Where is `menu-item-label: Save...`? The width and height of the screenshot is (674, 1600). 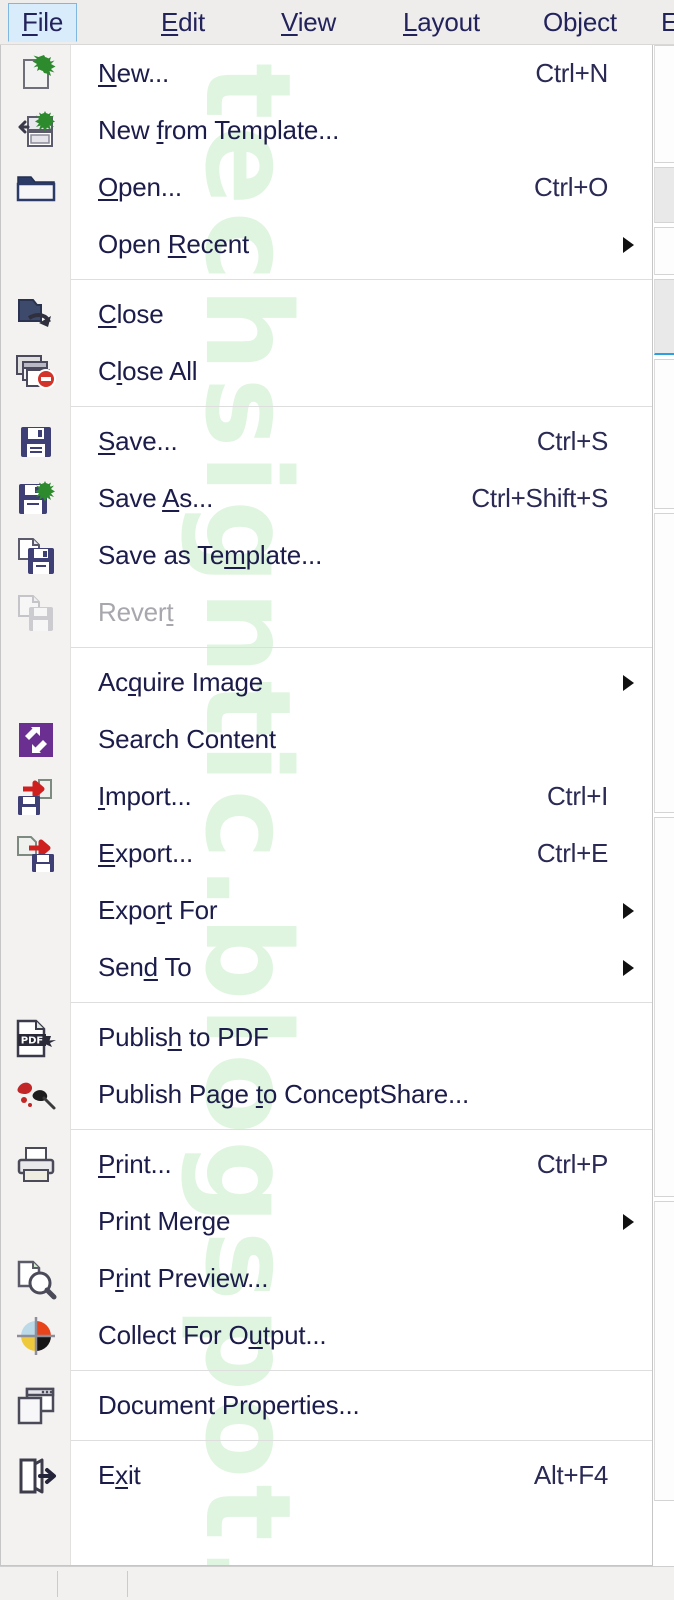
menu-item-label: Save... is located at coordinates (138, 441).